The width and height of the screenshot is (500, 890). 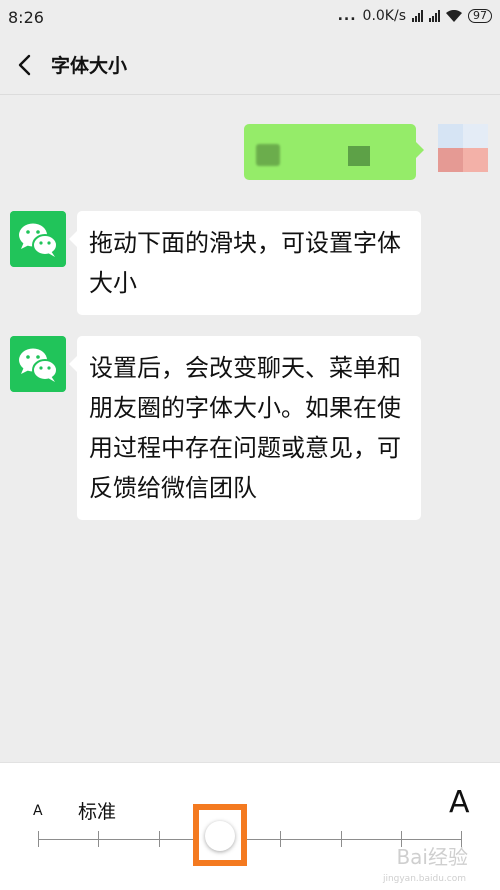 What do you see at coordinates (432, 857) in the screenshot?
I see `watermark-logo: Bai经验` at bounding box center [432, 857].